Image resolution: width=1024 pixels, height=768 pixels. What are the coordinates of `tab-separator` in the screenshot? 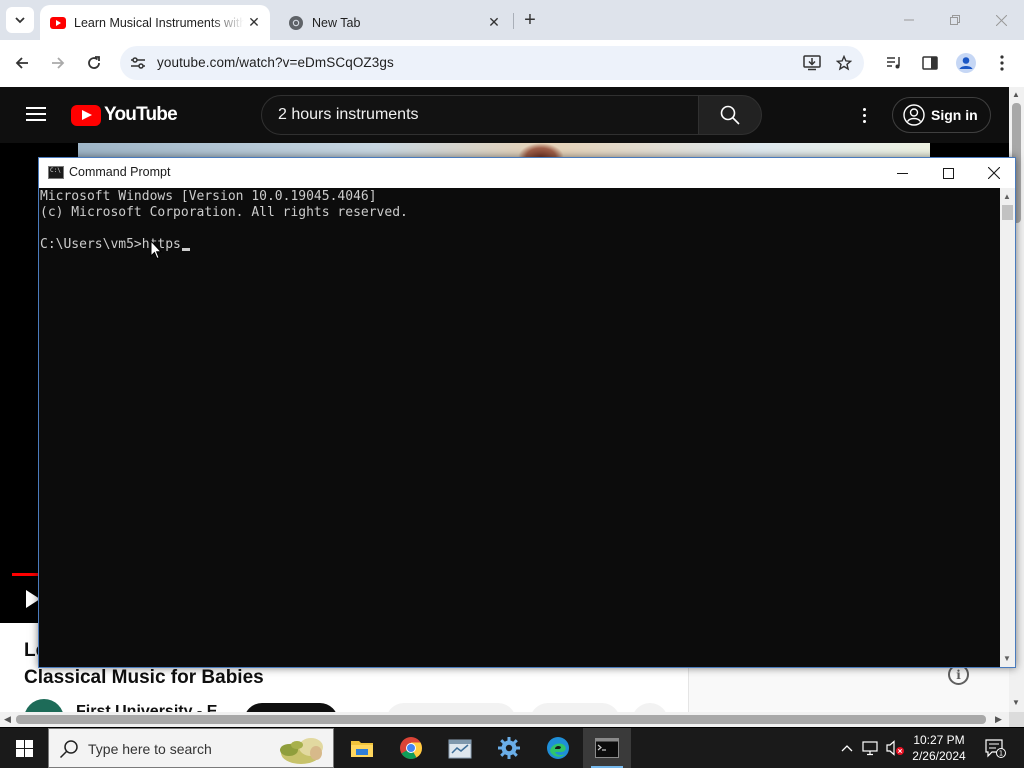 It's located at (513, 21).